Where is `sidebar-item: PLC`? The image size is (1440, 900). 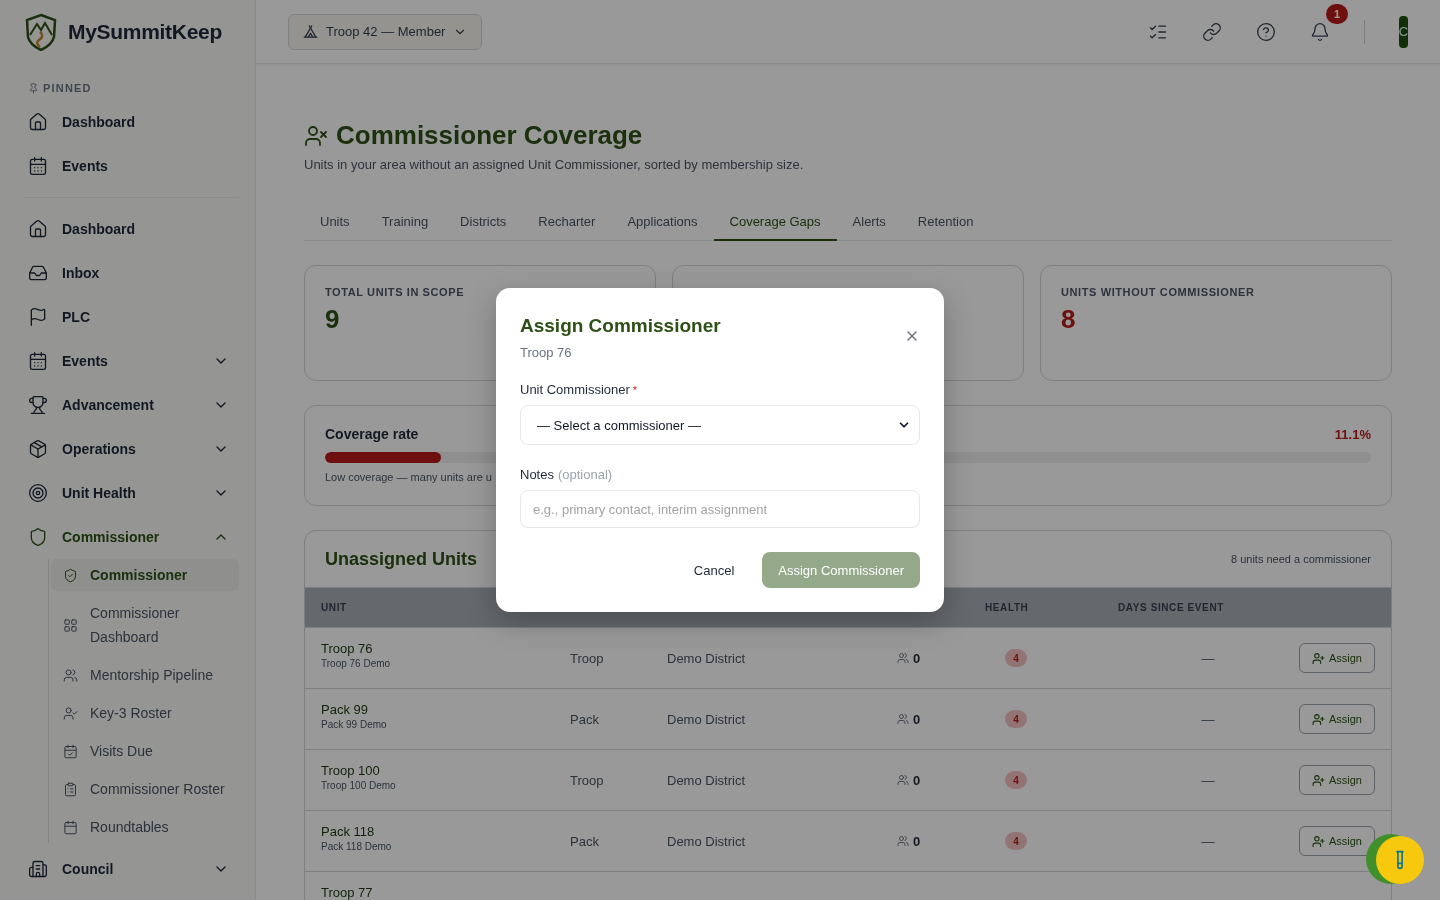 sidebar-item: PLC is located at coordinates (131, 317).